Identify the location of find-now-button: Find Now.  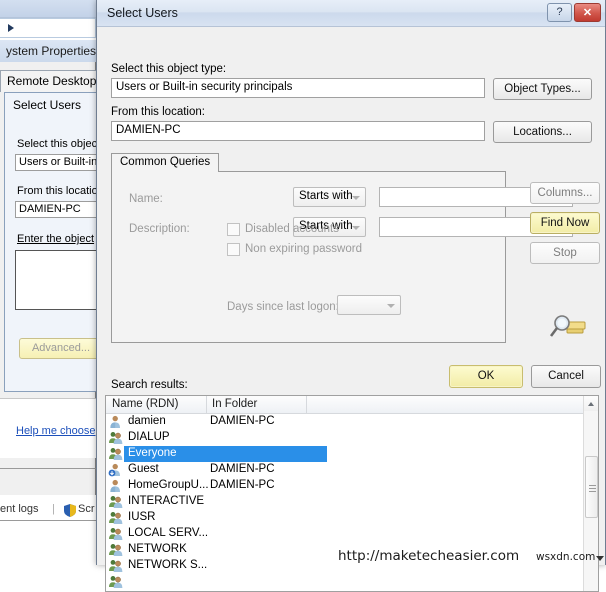
(565, 223).